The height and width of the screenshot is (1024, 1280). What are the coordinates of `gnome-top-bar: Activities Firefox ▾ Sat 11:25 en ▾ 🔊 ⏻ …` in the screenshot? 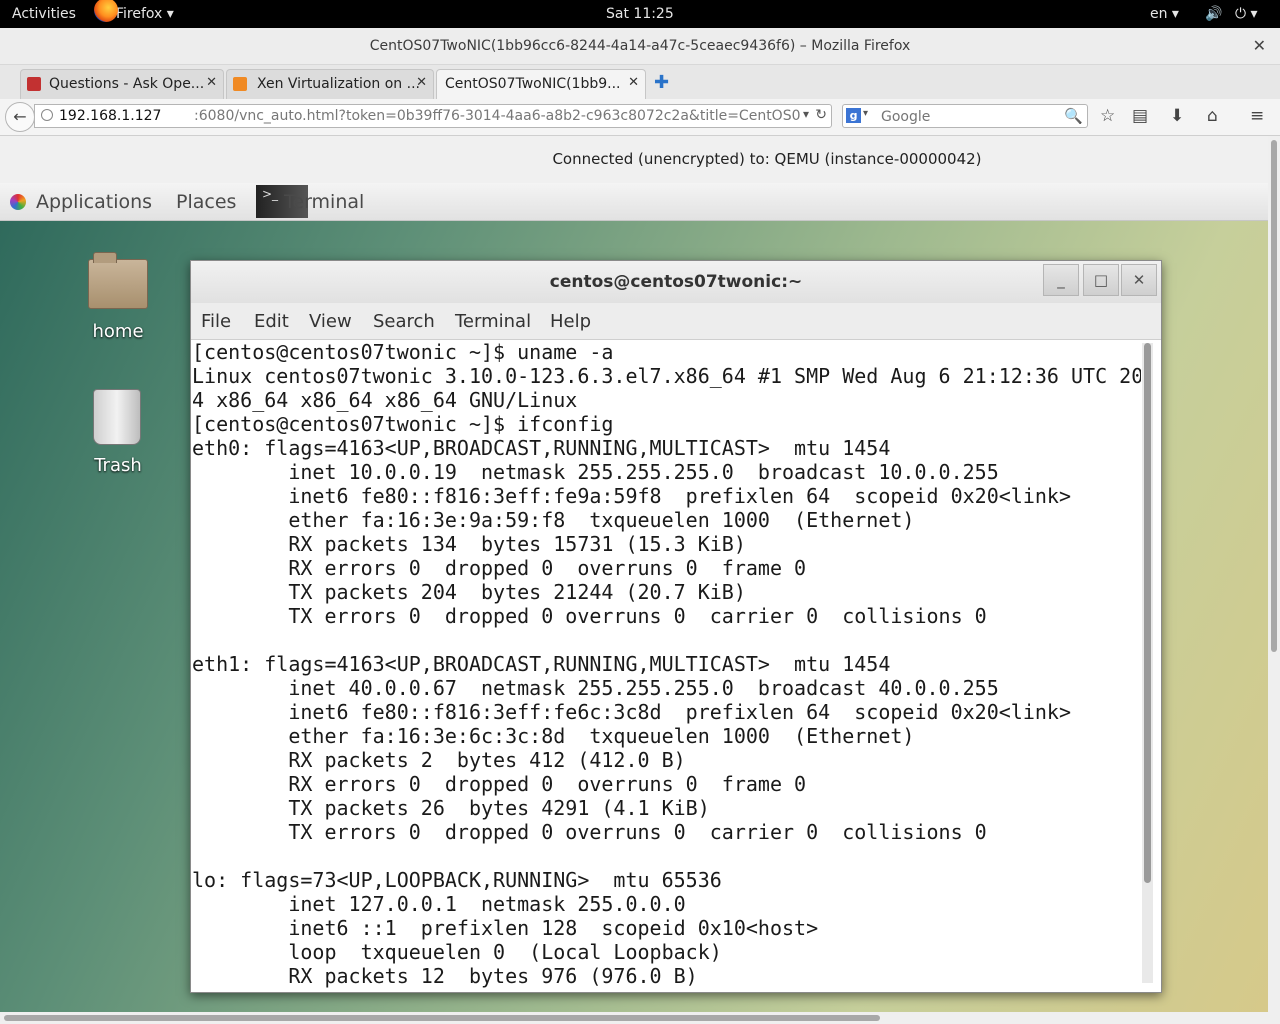 It's located at (640, 14).